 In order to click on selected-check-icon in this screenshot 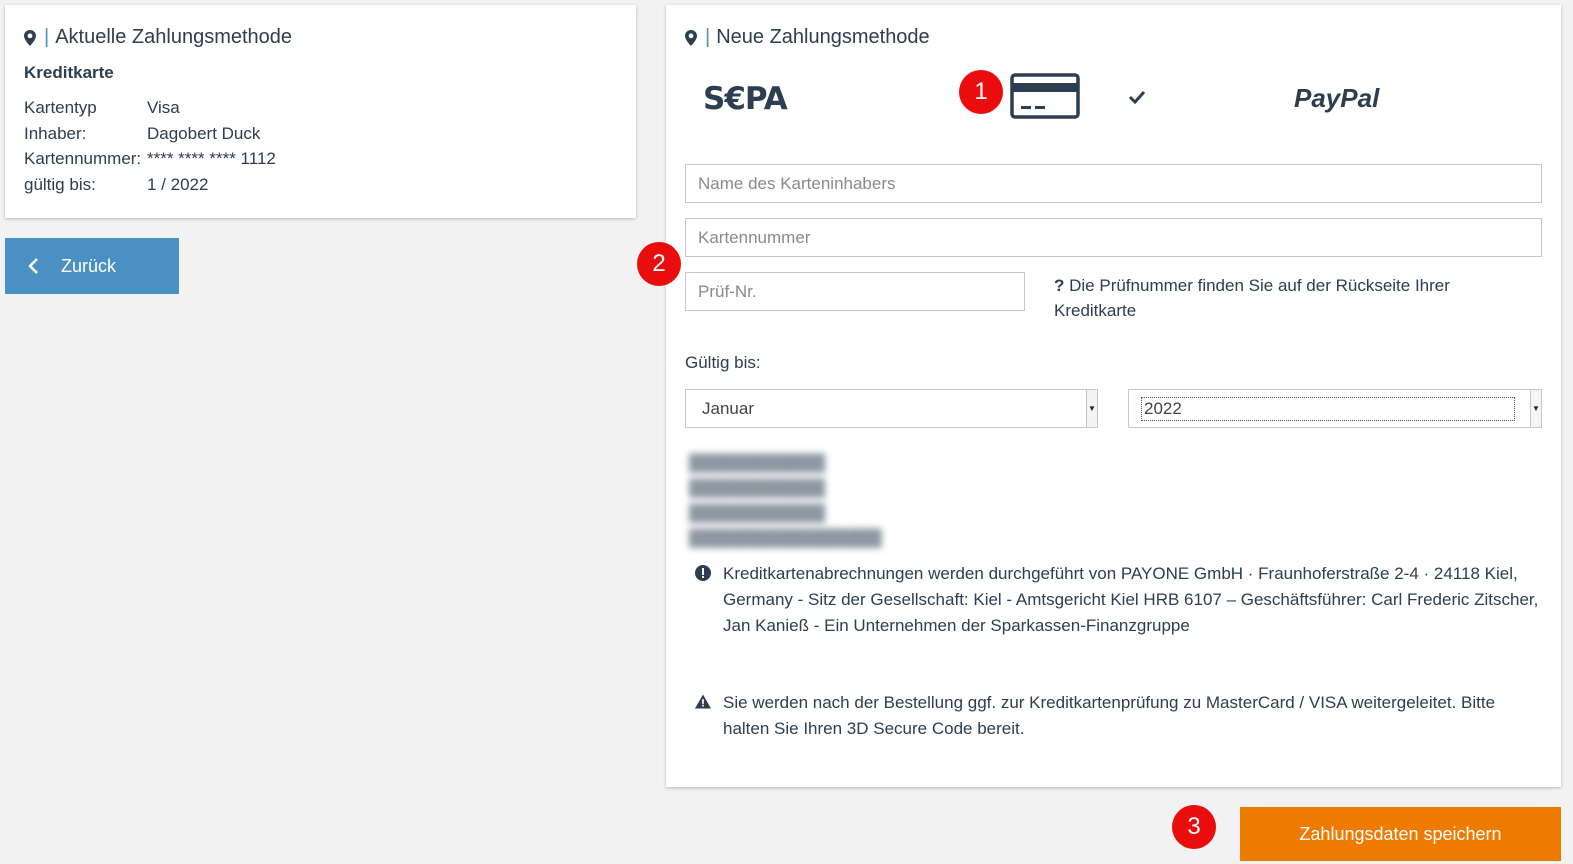, I will do `click(1137, 99)`.